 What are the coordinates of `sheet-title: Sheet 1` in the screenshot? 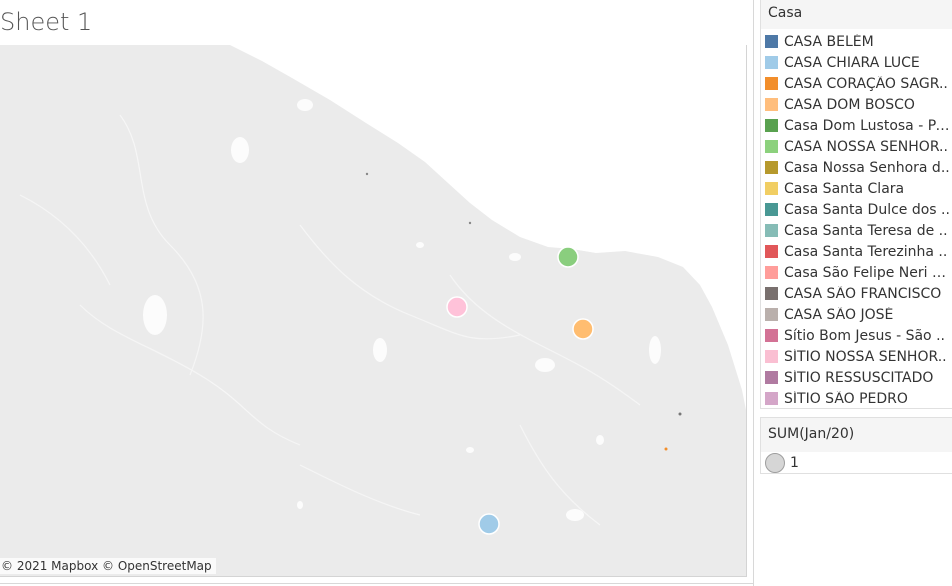 It's located at (46, 22).